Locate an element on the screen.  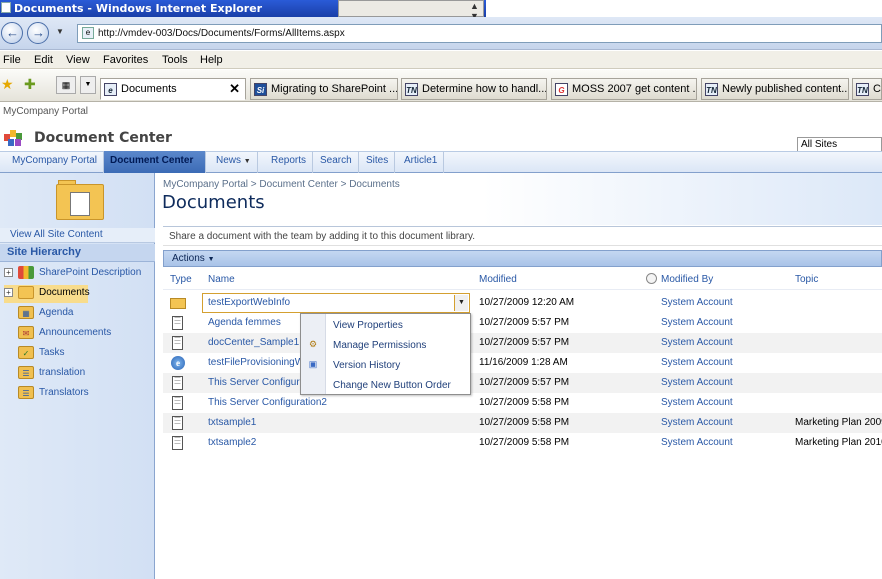
menu-item-manage-permissions: Manage Permissions is located at coordinates (379, 345).